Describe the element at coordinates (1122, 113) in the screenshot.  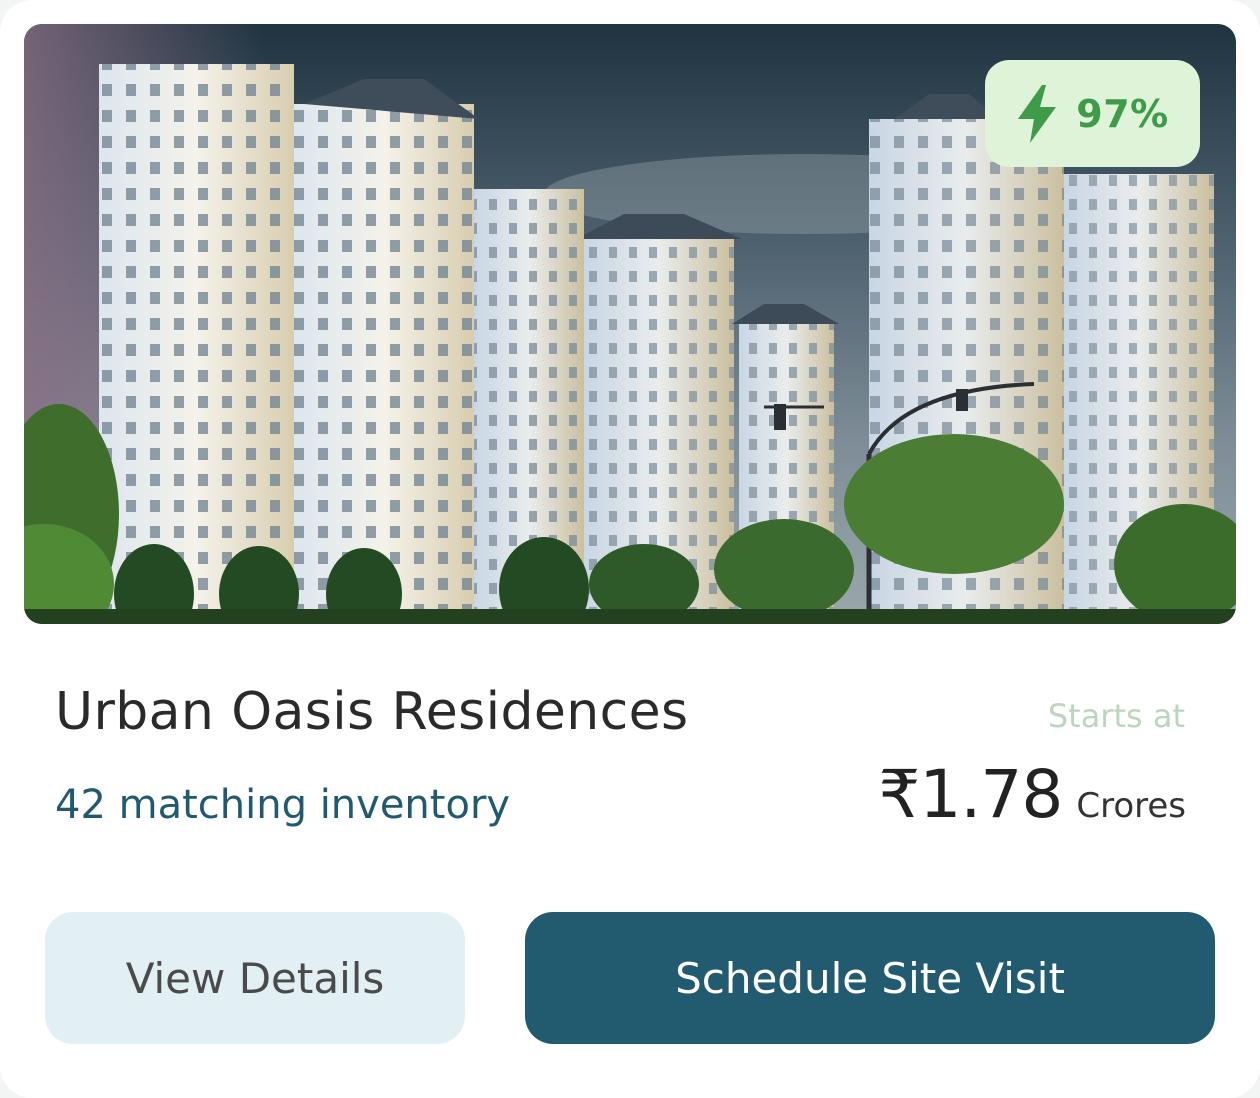
I see `match-percent: 97%` at that location.